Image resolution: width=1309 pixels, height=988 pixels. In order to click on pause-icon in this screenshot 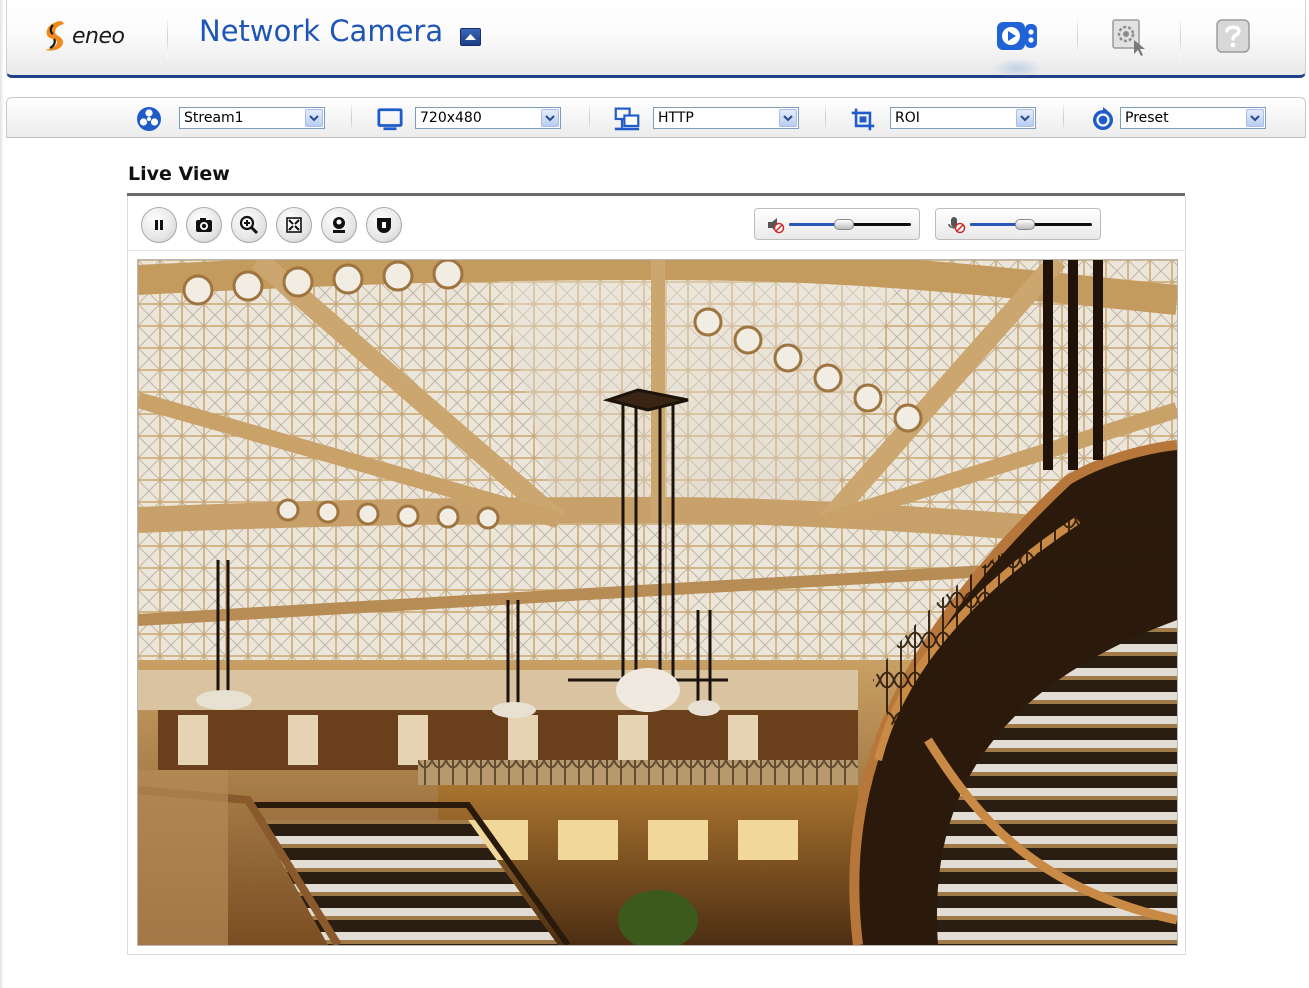, I will do `click(159, 225)`.